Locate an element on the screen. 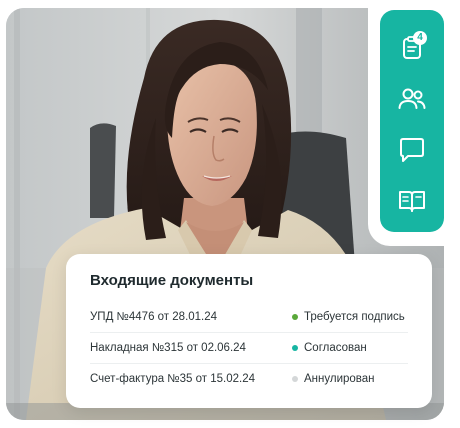  users-icon is located at coordinates (412, 98).